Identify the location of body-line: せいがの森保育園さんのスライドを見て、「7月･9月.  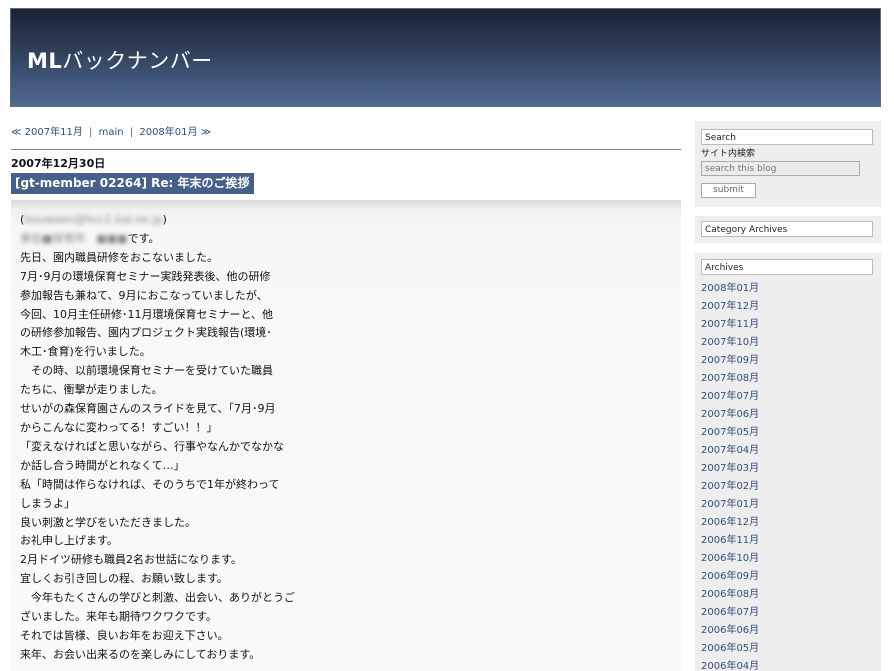
(148, 409).